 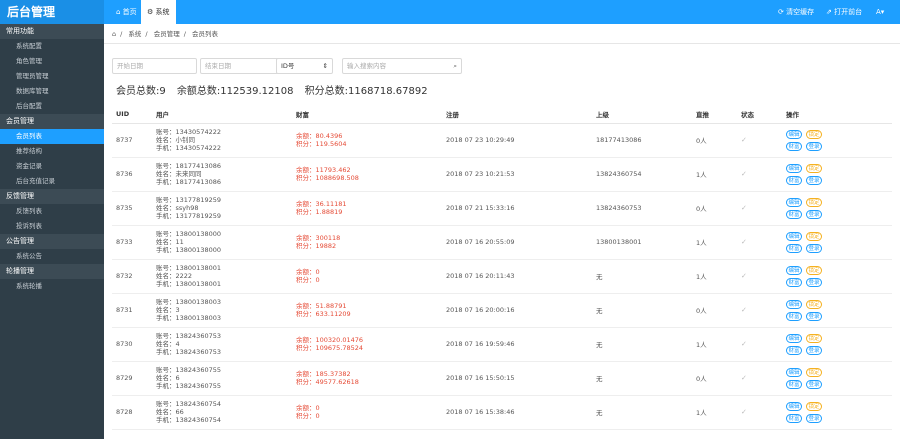 I want to click on user-menu: A▾, so click(x=880, y=12).